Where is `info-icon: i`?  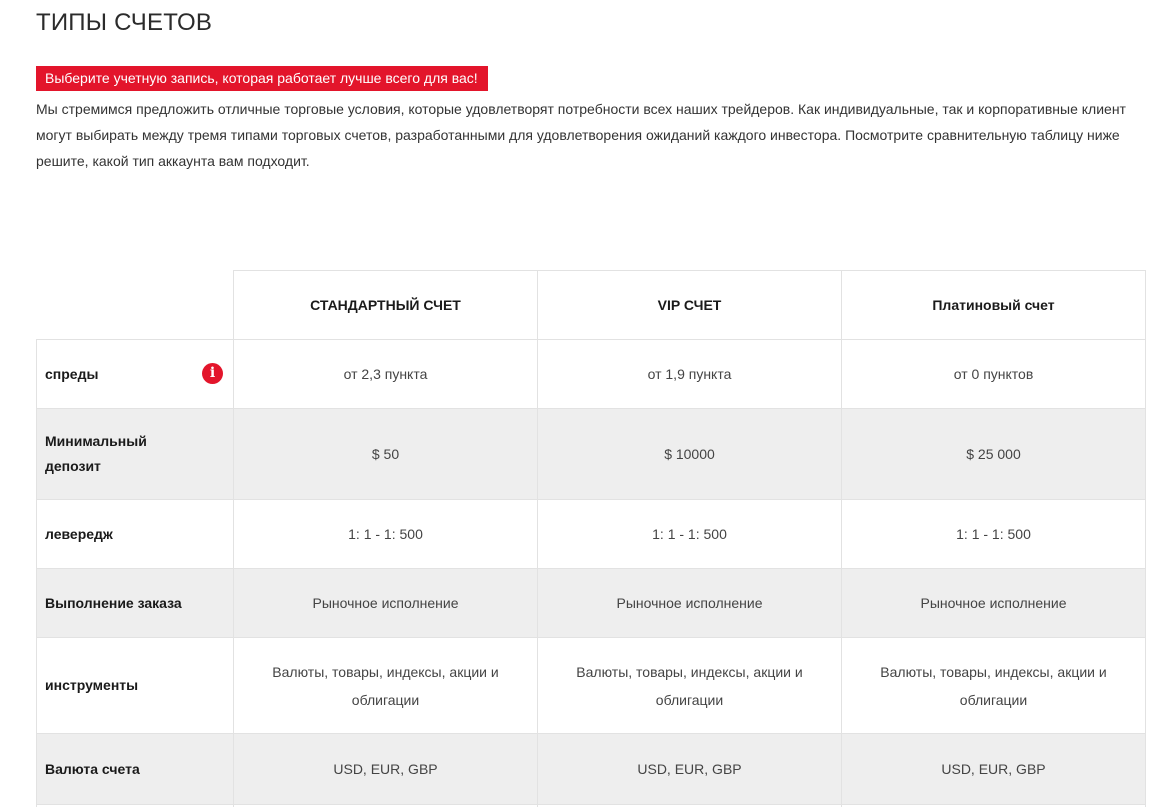 info-icon: i is located at coordinates (212, 373).